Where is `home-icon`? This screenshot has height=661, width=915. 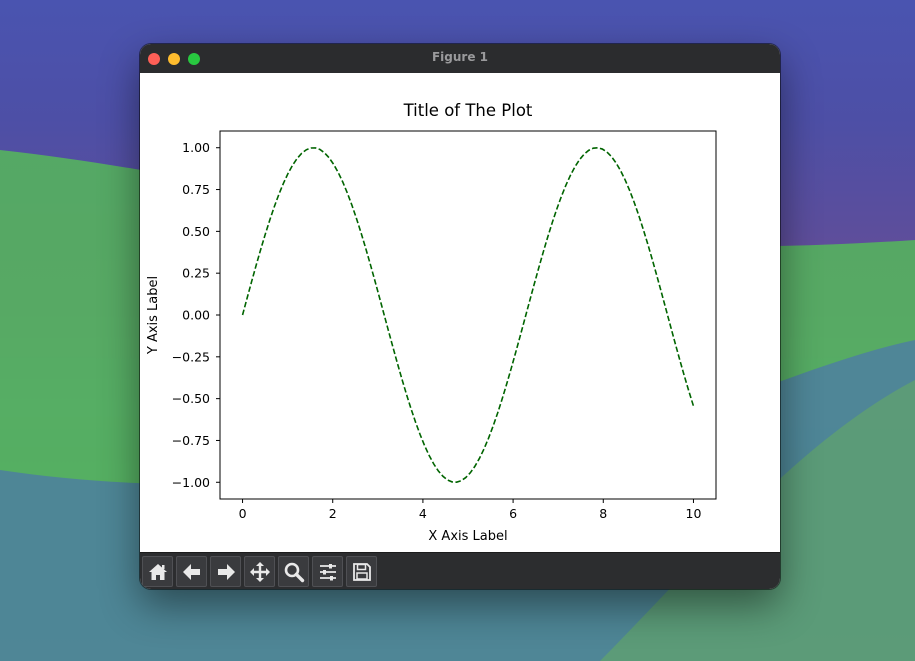
home-icon is located at coordinates (158, 572).